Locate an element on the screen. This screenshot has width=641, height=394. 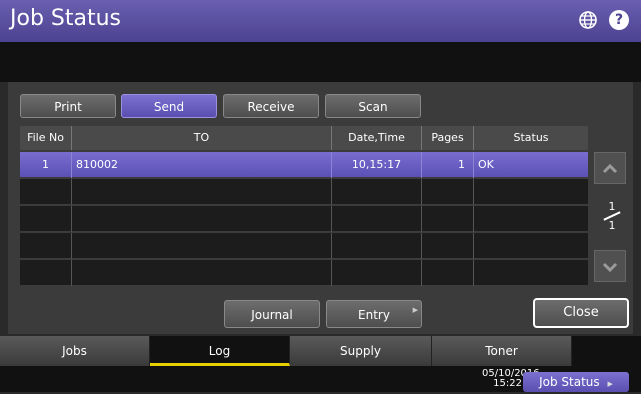
globe-icon is located at coordinates (588, 20).